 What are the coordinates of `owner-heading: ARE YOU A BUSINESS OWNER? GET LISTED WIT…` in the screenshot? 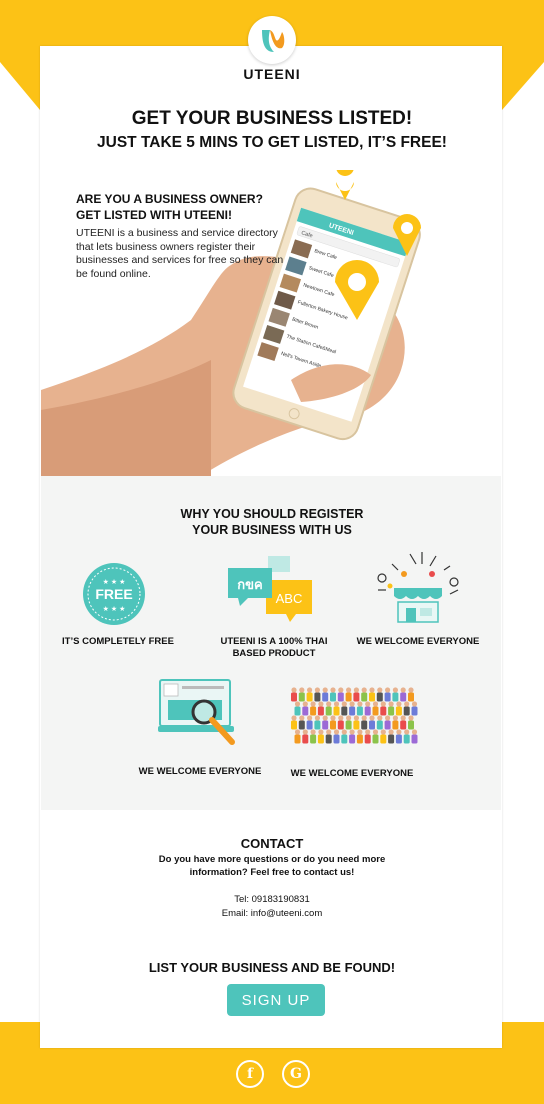 It's located at (196, 207).